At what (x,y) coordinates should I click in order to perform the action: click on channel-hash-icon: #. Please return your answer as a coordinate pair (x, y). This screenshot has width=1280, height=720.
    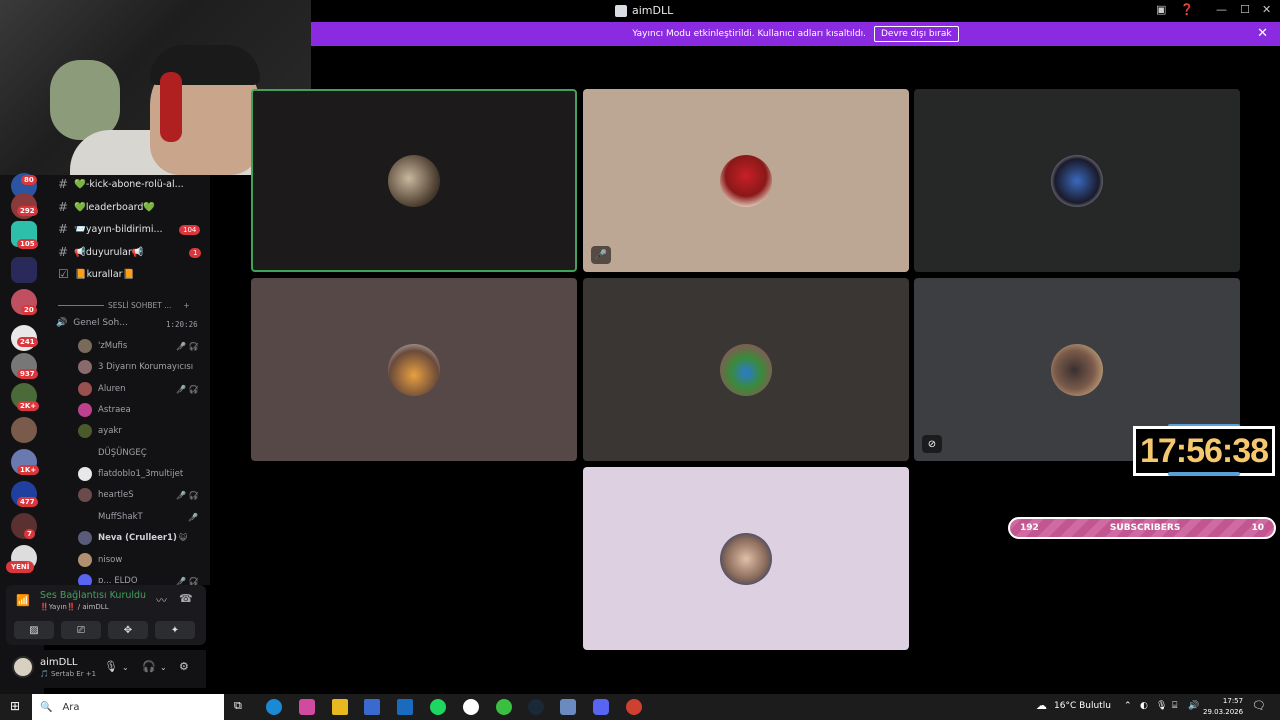
    Looking at the image, I should click on (63, 207).